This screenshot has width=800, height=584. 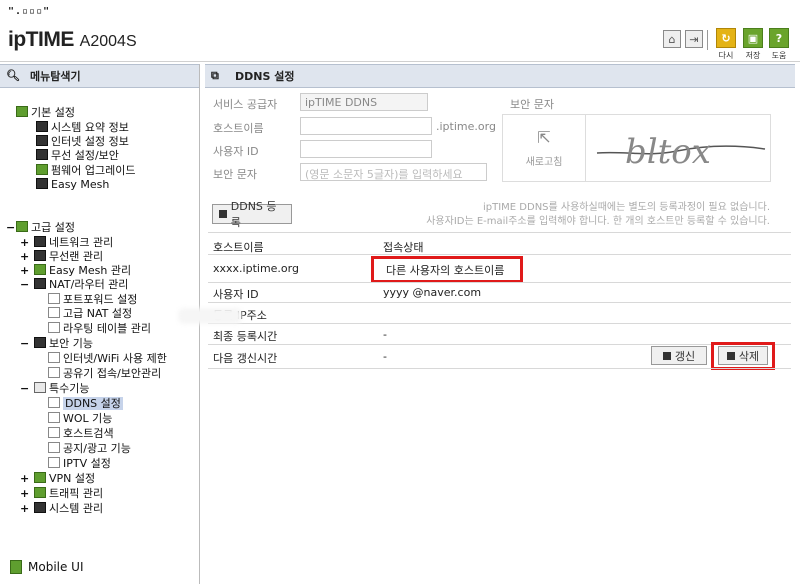 I want to click on renew-icon, so click(x=666, y=355).